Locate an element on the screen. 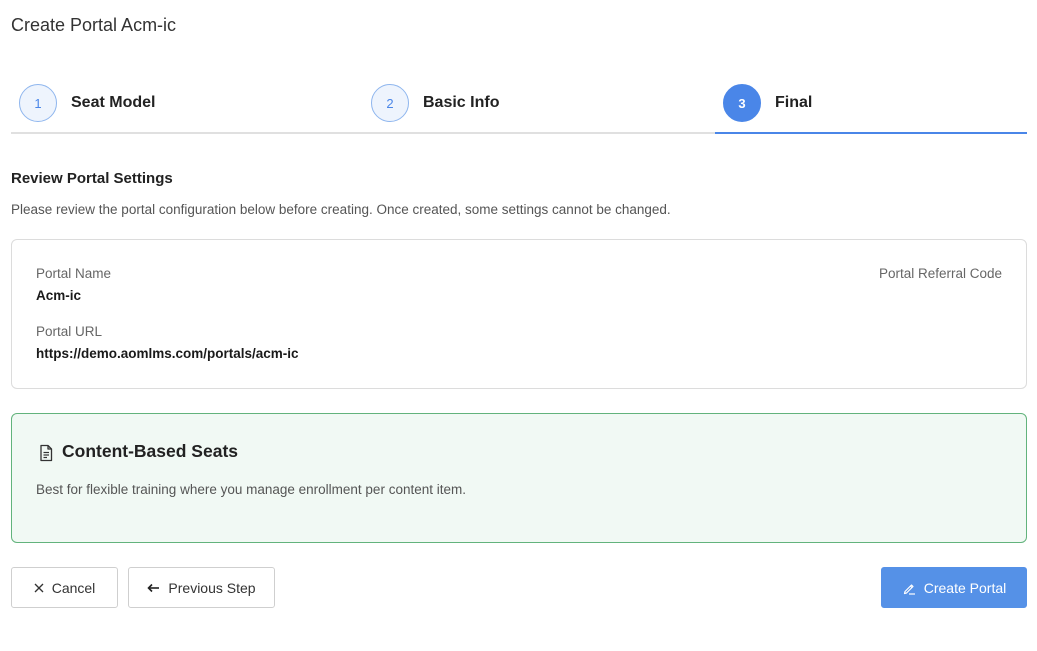 This screenshot has width=1037, height=651. step-label: Final is located at coordinates (794, 102).